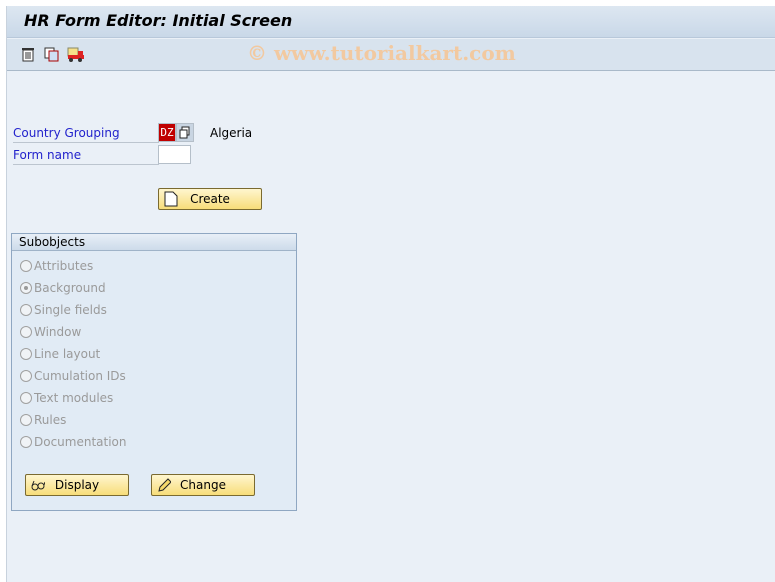 The height and width of the screenshot is (582, 775). I want to click on radio-single-fields: Single fields, so click(63, 310).